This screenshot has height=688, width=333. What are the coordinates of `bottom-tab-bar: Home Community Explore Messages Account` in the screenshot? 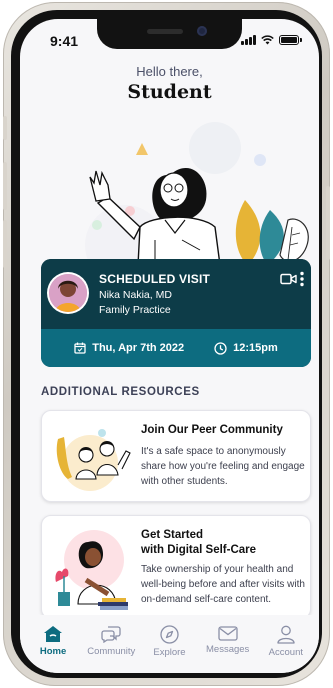 It's located at (169, 644).